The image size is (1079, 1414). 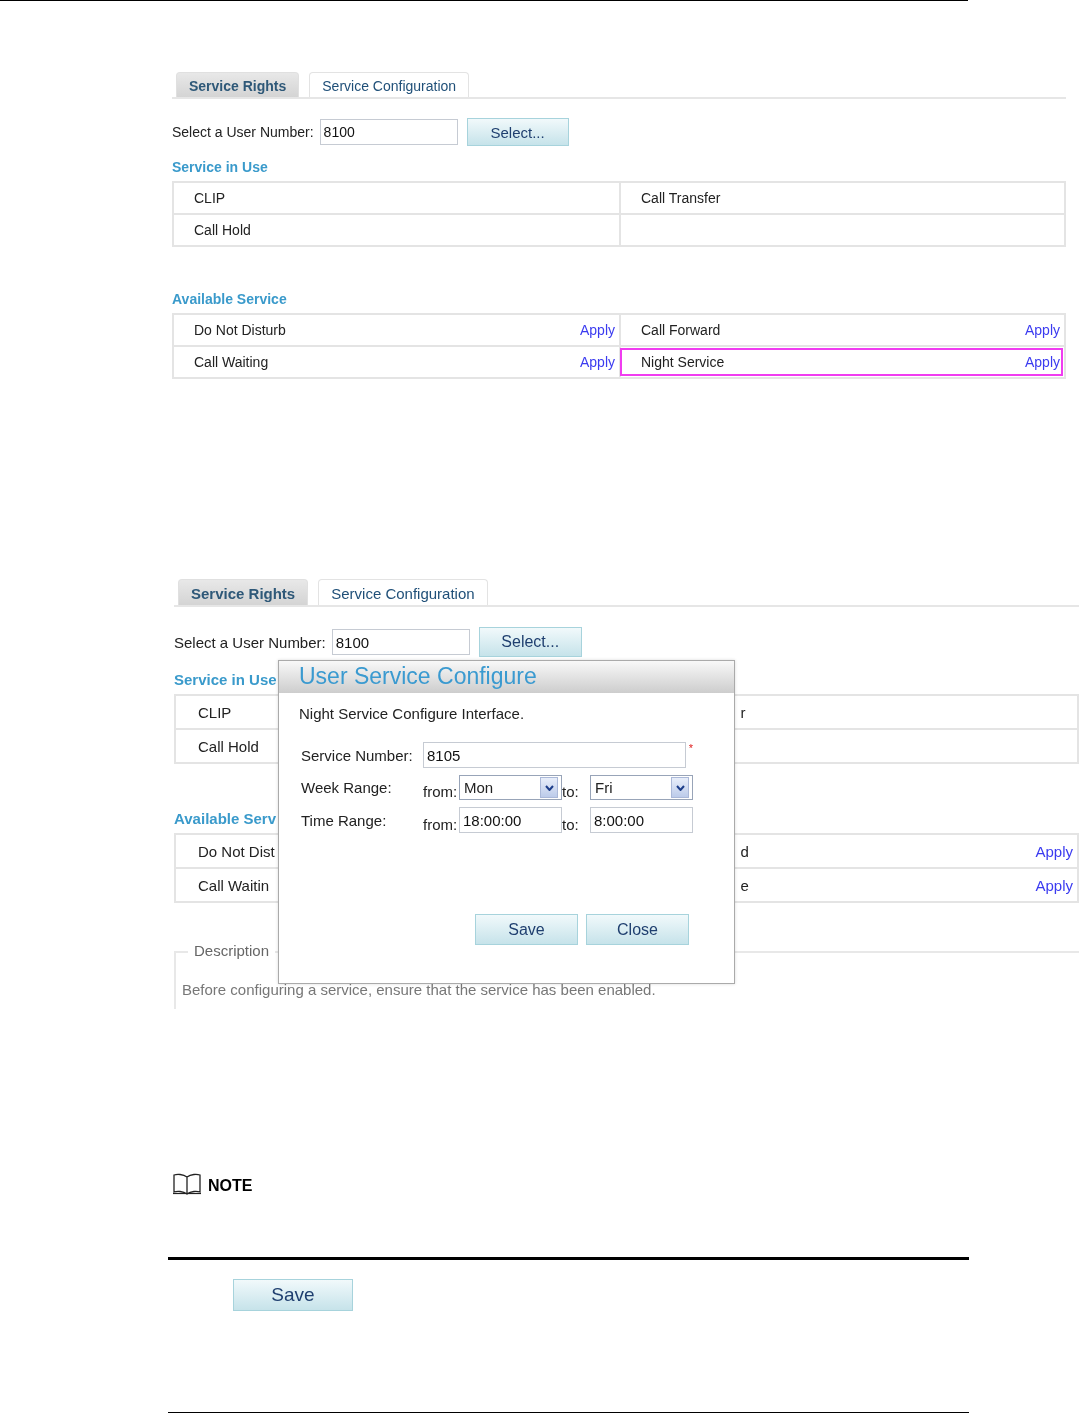 I want to click on dropdown: Mon, so click(x=510, y=787).